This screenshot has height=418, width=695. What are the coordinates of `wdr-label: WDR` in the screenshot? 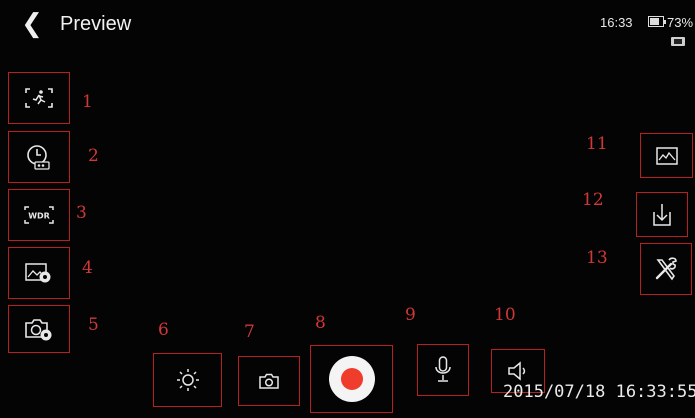 It's located at (39, 216).